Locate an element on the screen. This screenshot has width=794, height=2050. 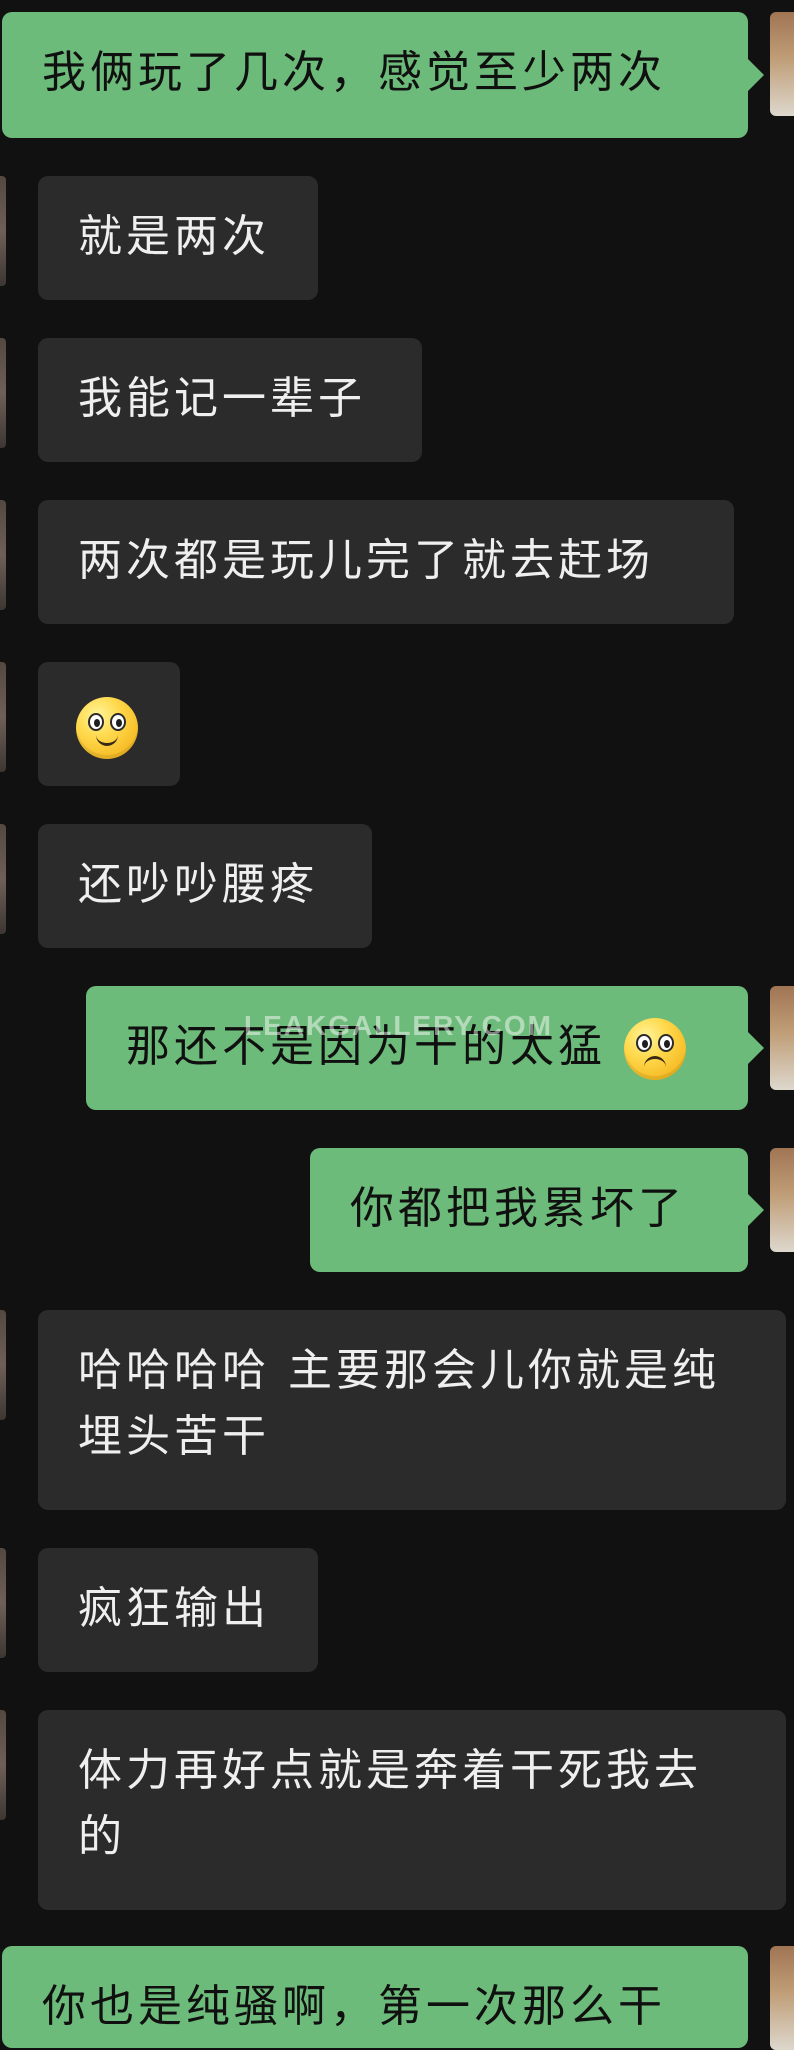
incoming-message: 还吵吵腰疼 is located at coordinates (205, 886).